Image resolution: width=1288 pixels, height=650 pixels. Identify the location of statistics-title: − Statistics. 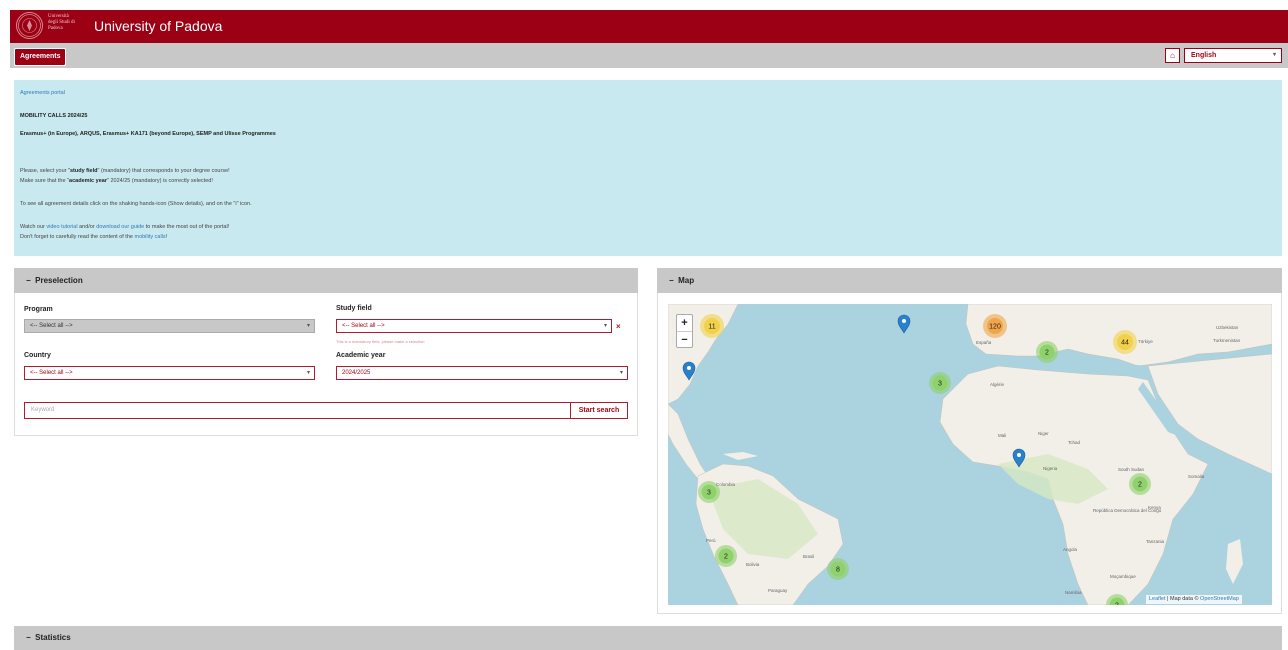
(48, 637).